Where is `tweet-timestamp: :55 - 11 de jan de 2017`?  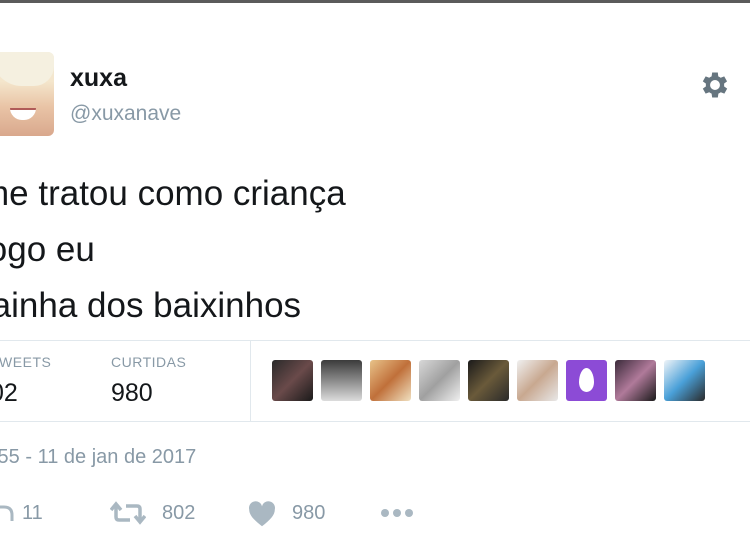 tweet-timestamp: :55 - 11 de jan de 2017 is located at coordinates (98, 457).